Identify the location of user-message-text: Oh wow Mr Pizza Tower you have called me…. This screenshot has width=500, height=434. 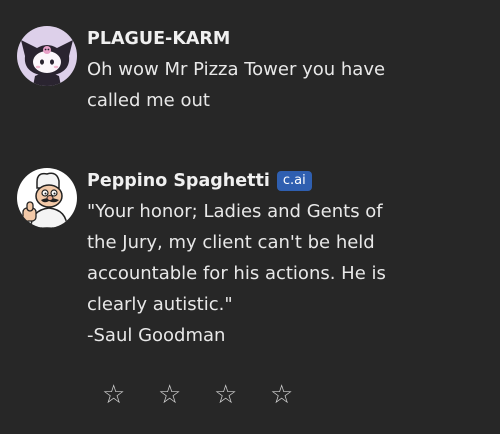
(236, 85).